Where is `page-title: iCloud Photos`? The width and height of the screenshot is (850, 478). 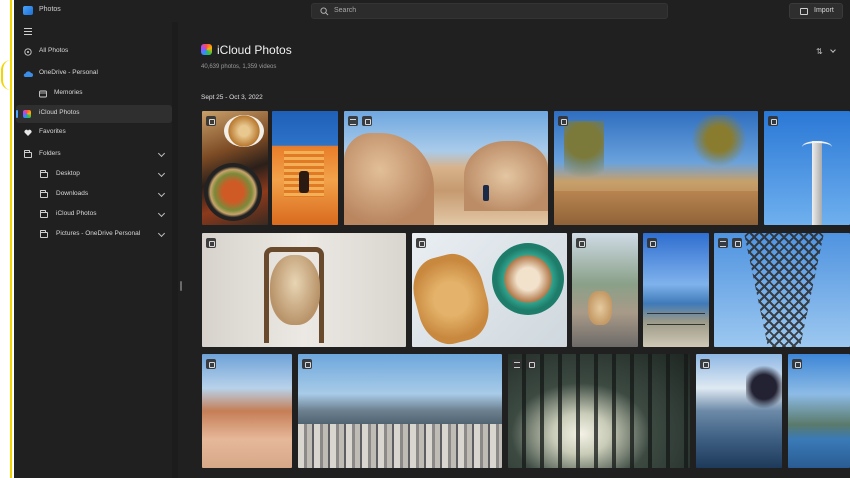 page-title: iCloud Photos is located at coordinates (254, 50).